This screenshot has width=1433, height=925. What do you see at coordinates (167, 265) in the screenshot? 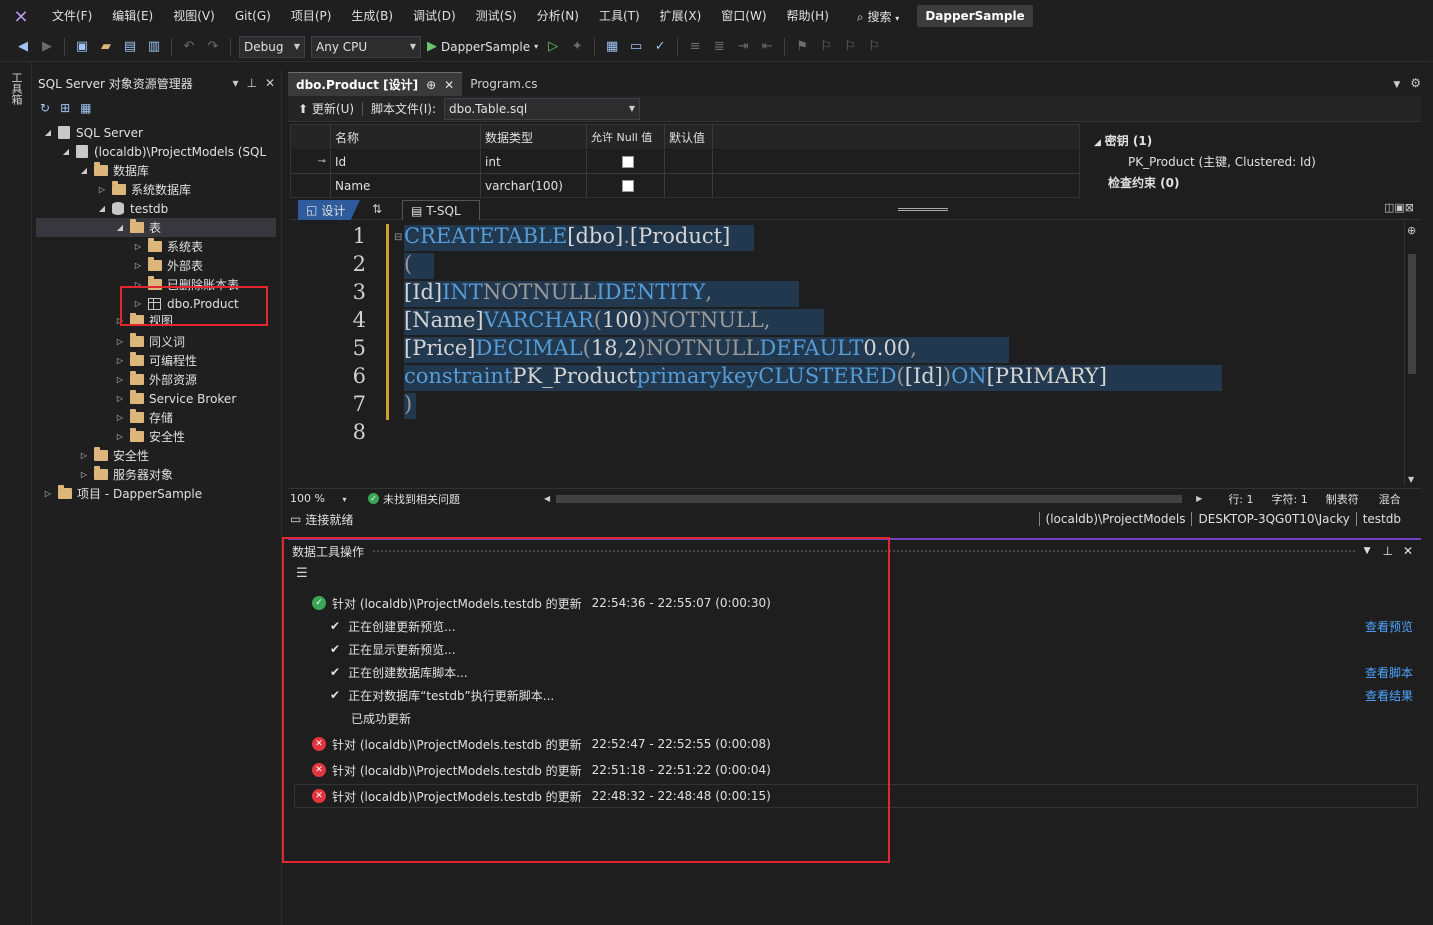
I see `tree-node-external-tables: ▷ 外部表` at bounding box center [167, 265].